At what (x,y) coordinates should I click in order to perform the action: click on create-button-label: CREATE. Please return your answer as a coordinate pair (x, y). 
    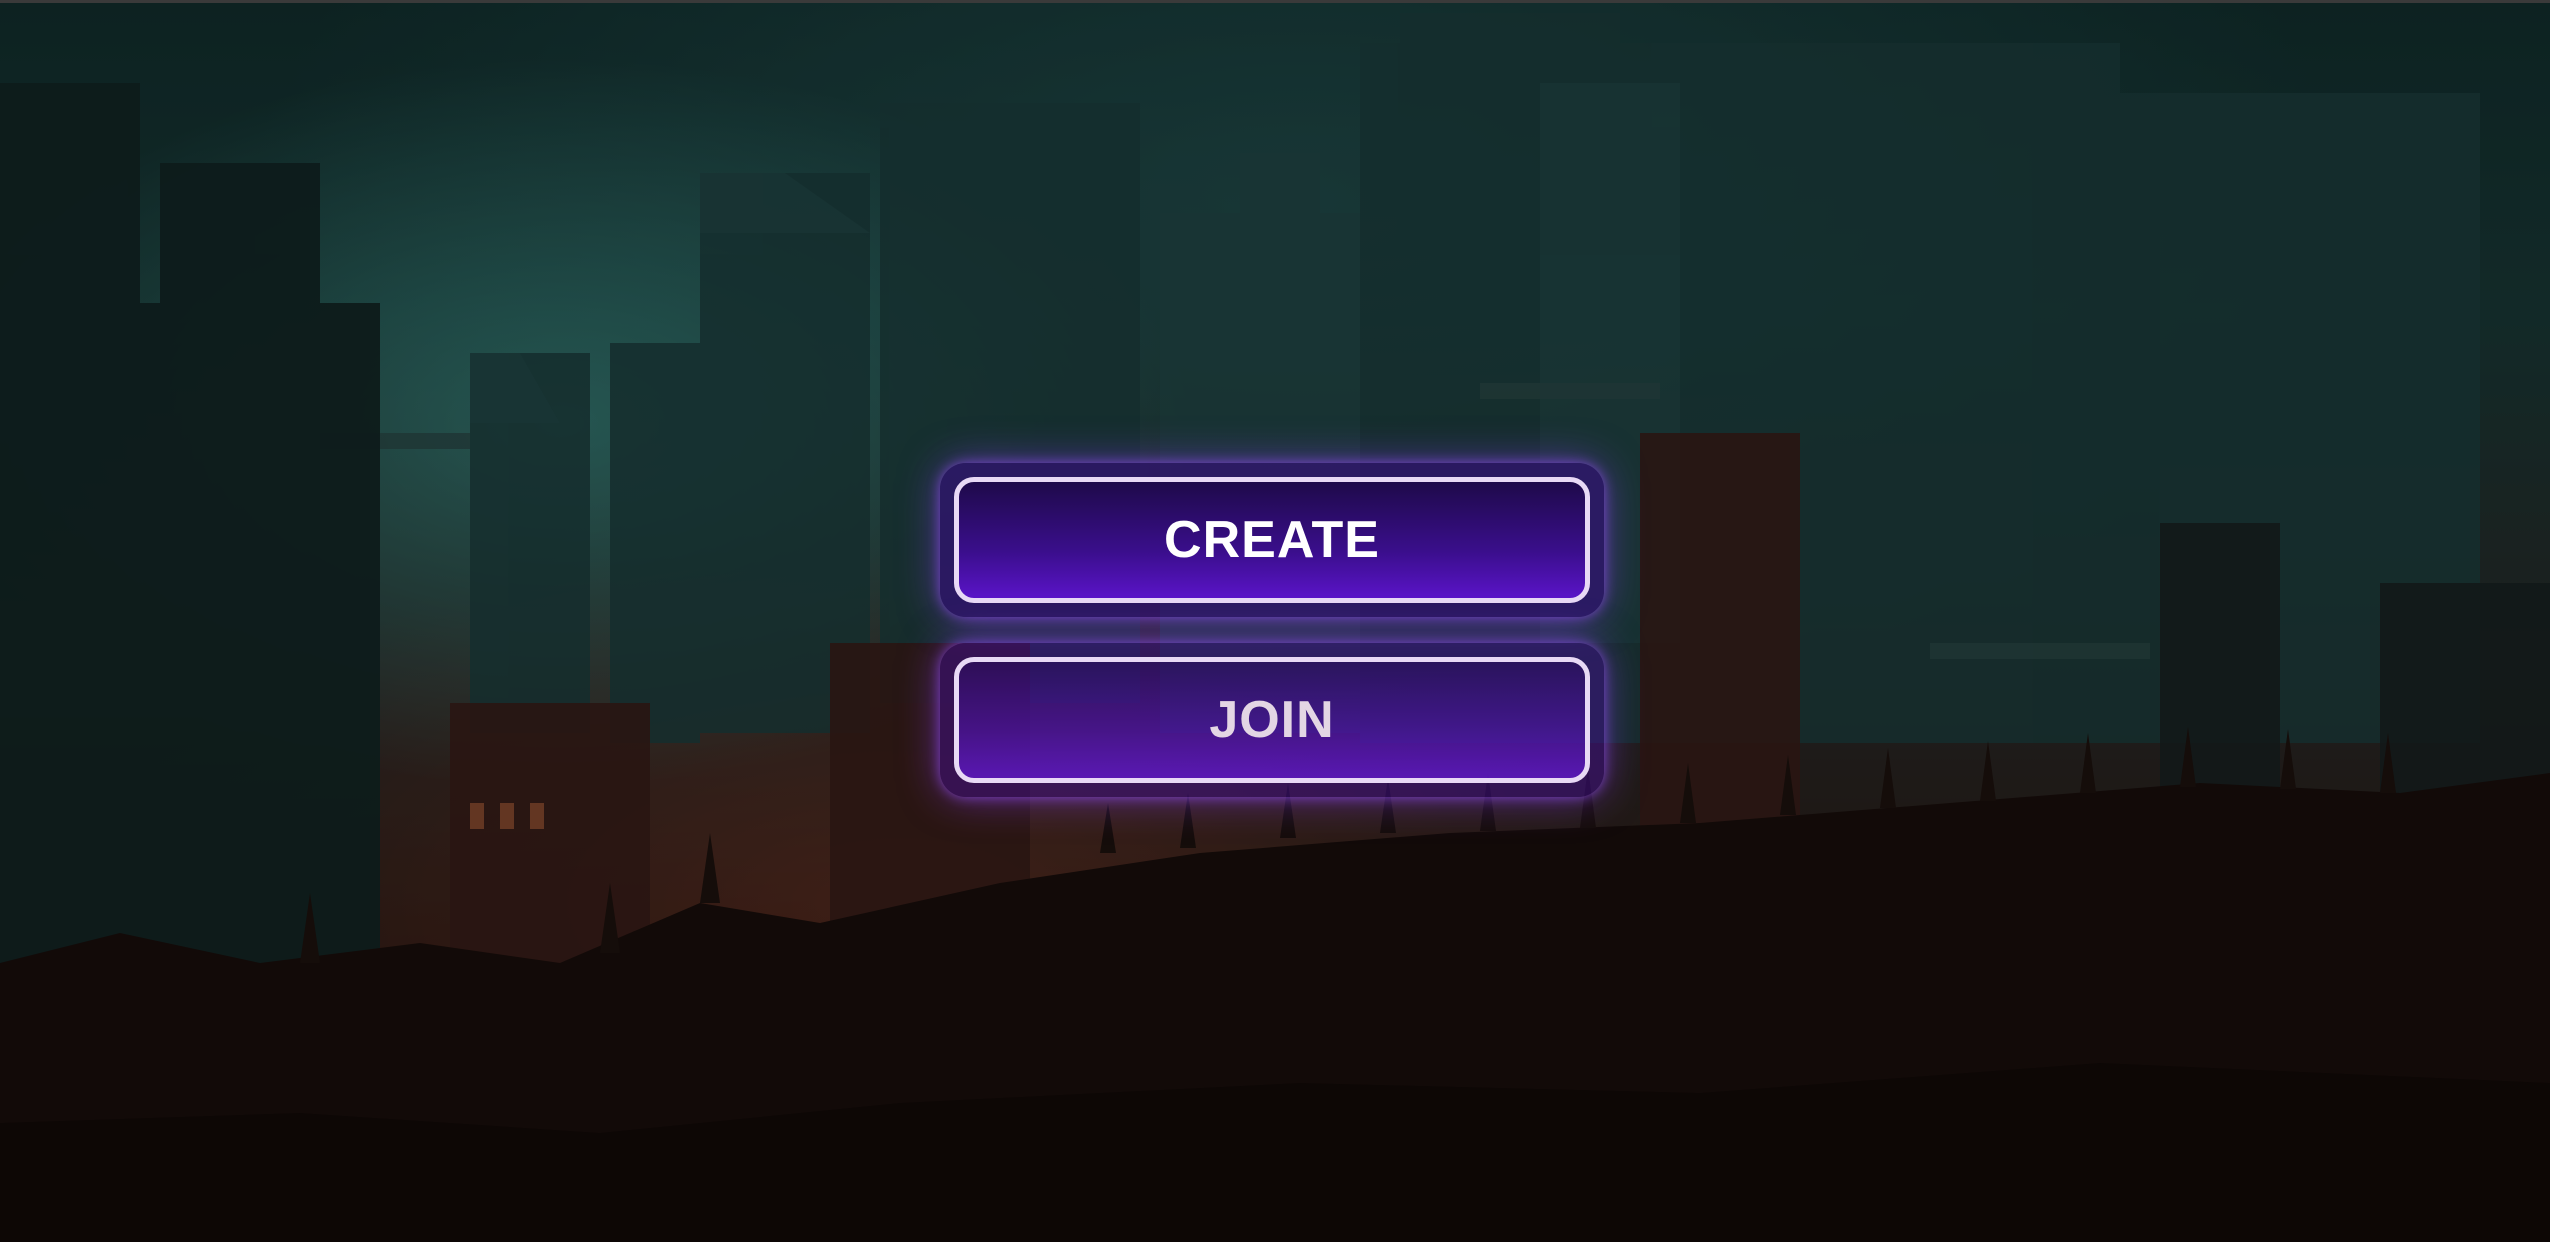
    Looking at the image, I should click on (1272, 540).